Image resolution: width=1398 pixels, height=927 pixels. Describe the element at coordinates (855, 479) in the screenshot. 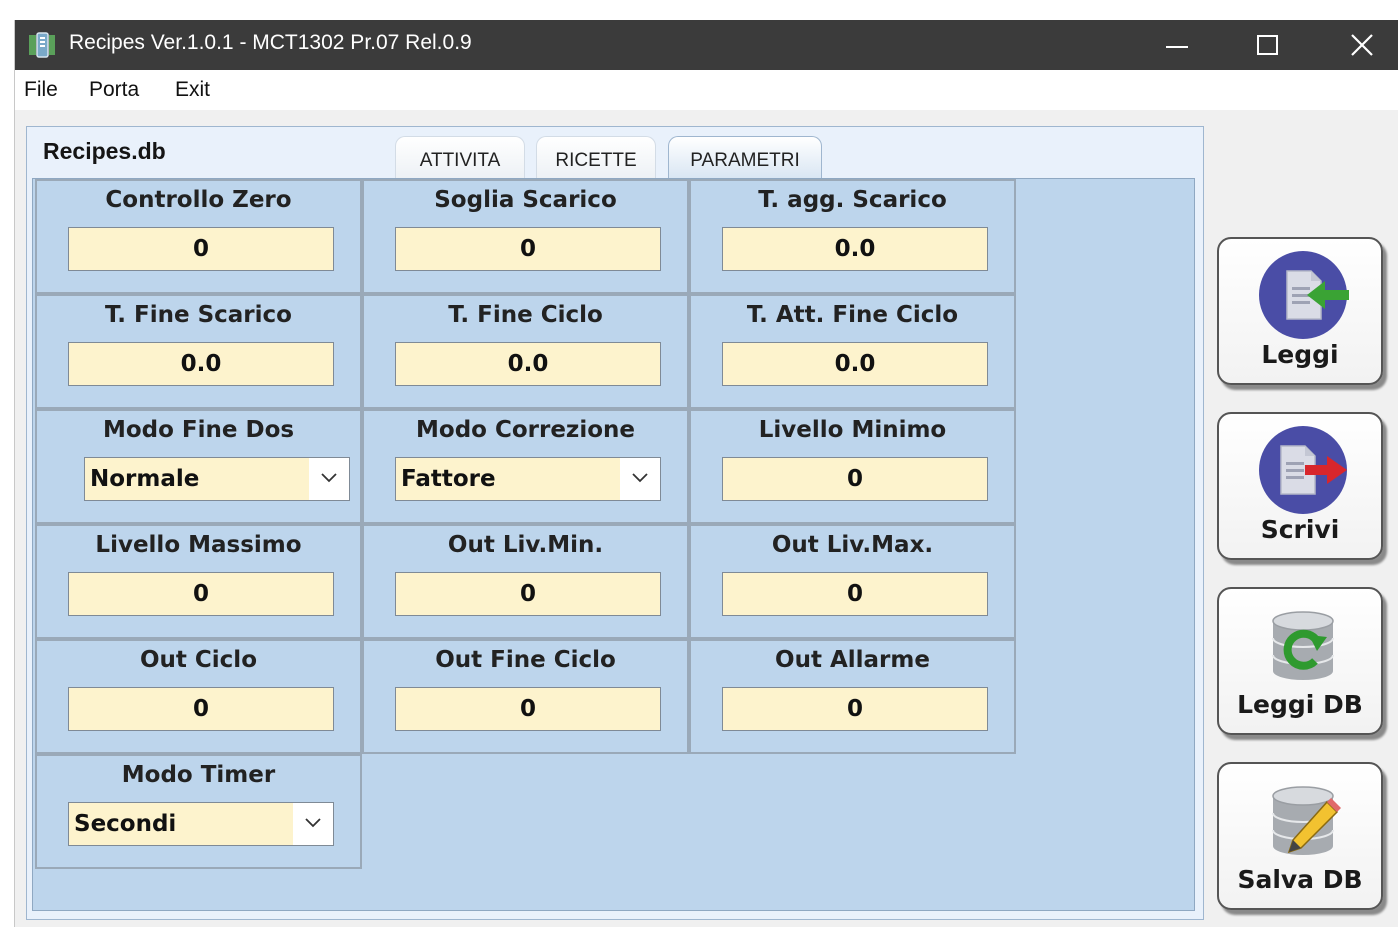

I see `livello-minimo-input: 0` at that location.